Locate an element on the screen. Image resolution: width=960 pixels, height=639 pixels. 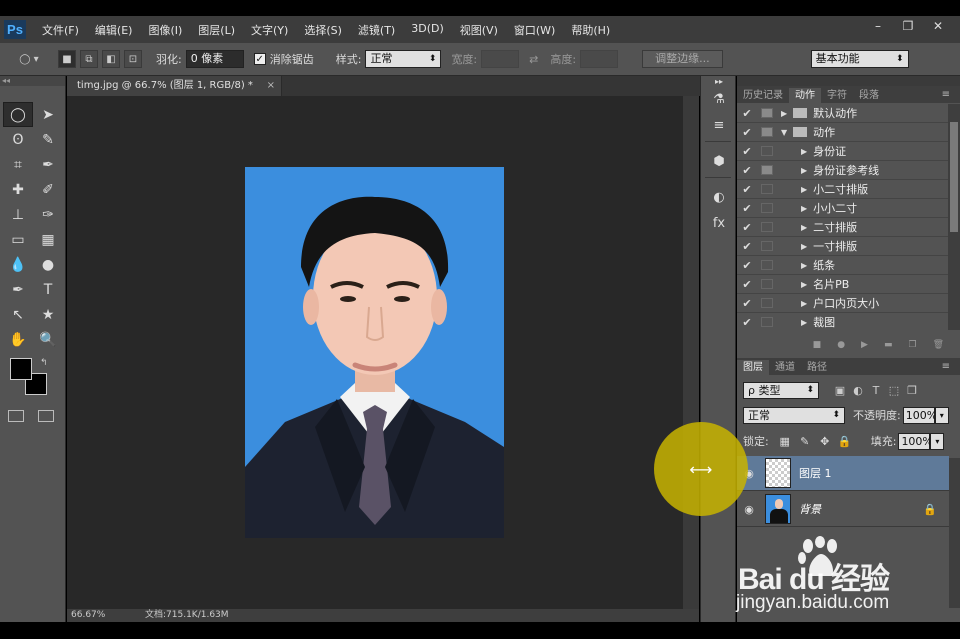
layer-name: 背景 is located at coordinates (810, 509).